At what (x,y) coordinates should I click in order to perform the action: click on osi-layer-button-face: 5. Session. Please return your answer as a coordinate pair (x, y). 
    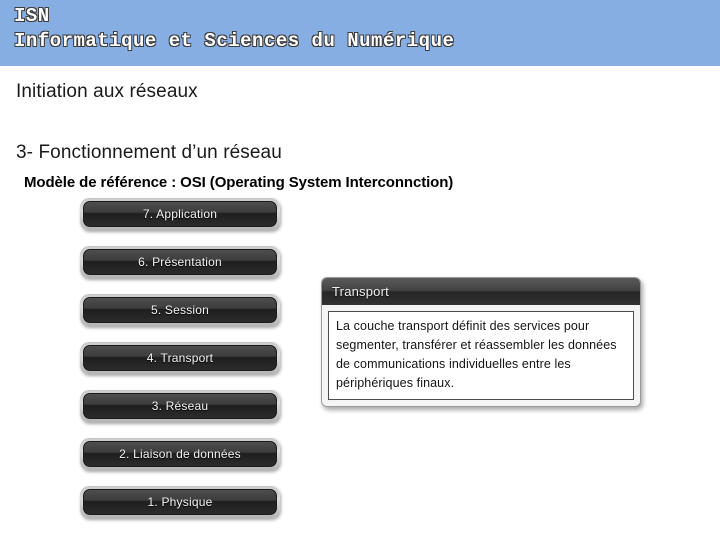
    Looking at the image, I should click on (180, 310).